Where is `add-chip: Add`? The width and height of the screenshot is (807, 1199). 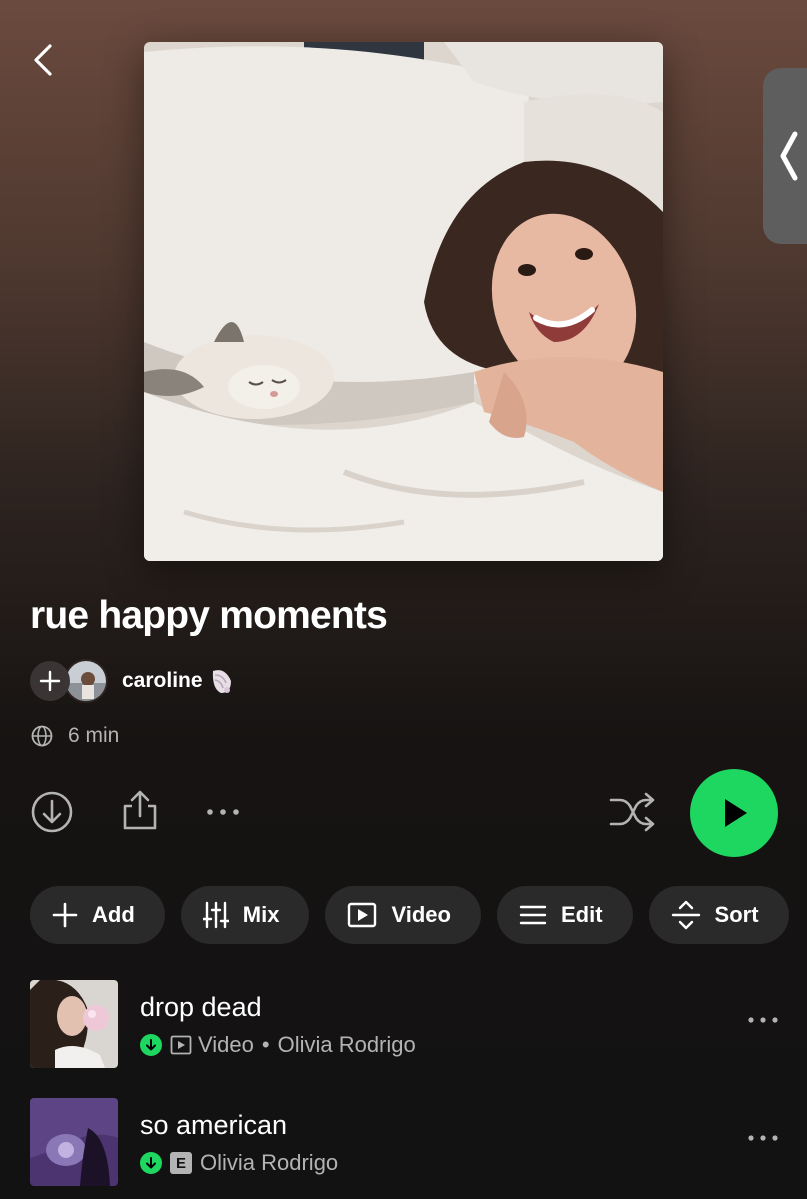
add-chip: Add is located at coordinates (97, 915).